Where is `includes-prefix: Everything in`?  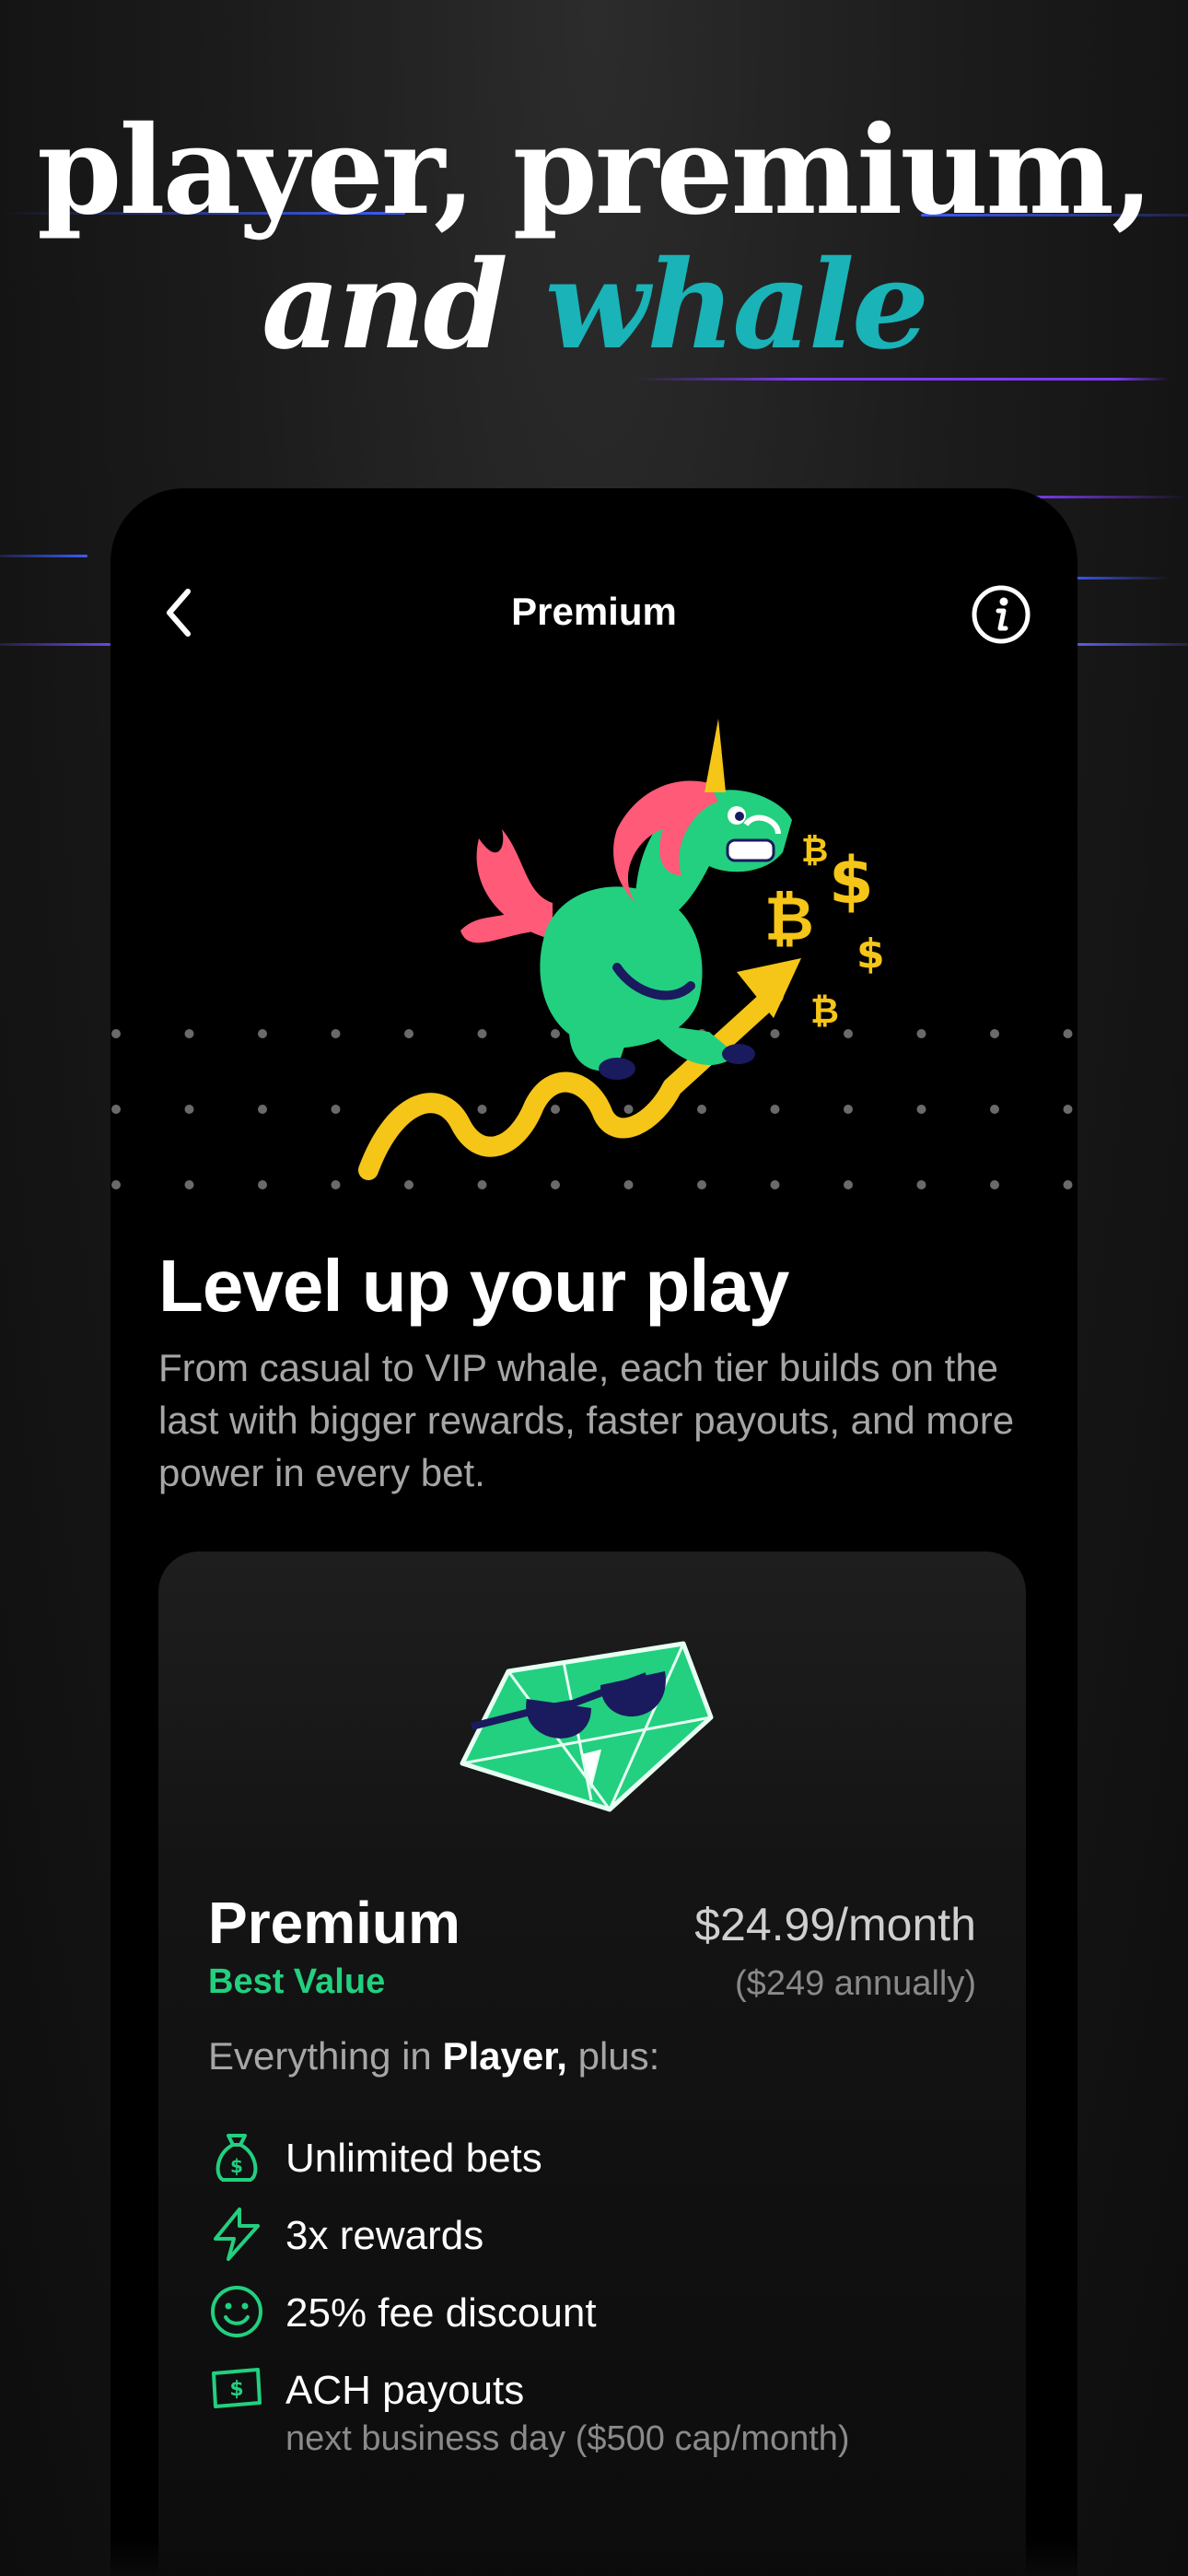 includes-prefix: Everything in is located at coordinates (325, 2056).